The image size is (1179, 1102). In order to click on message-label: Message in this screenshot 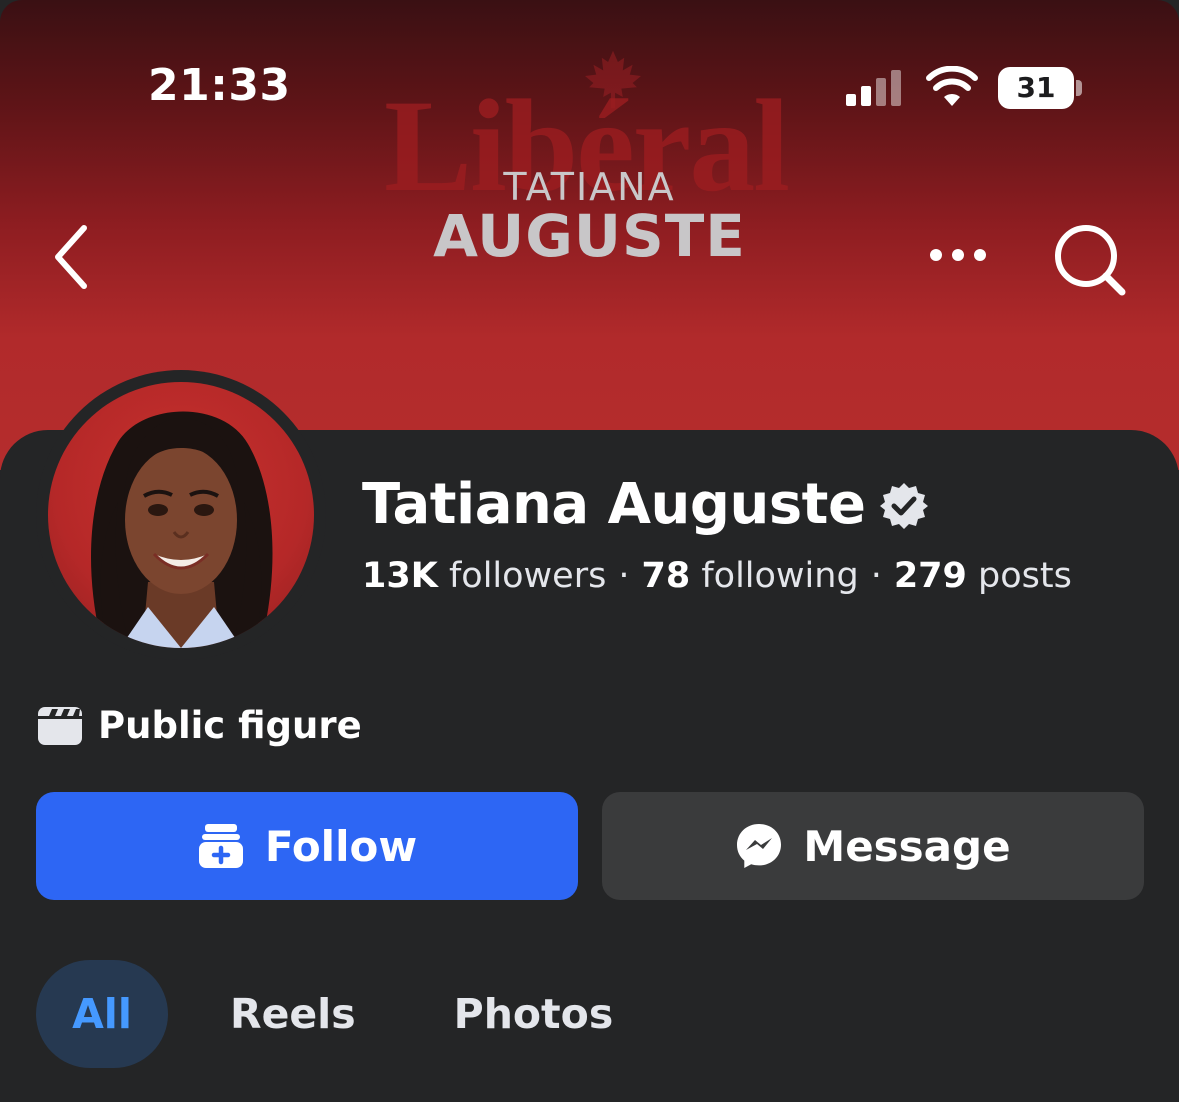, I will do `click(907, 846)`.